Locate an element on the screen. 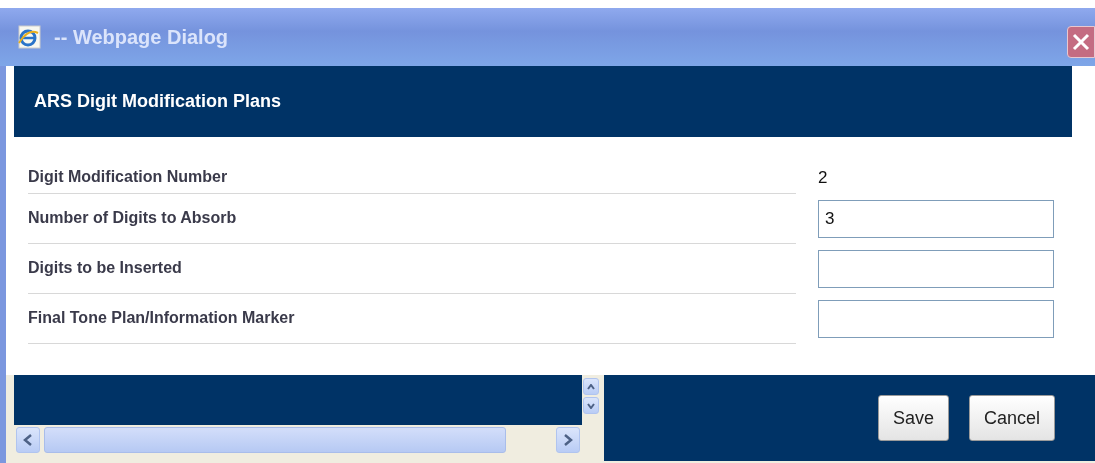  dialog-button: Cancel is located at coordinates (1011, 418).